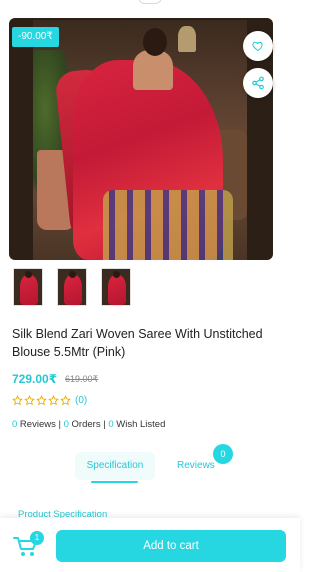 This screenshot has height=572, width=320. Describe the element at coordinates (115, 466) in the screenshot. I see `tab-specification: Specification` at that location.